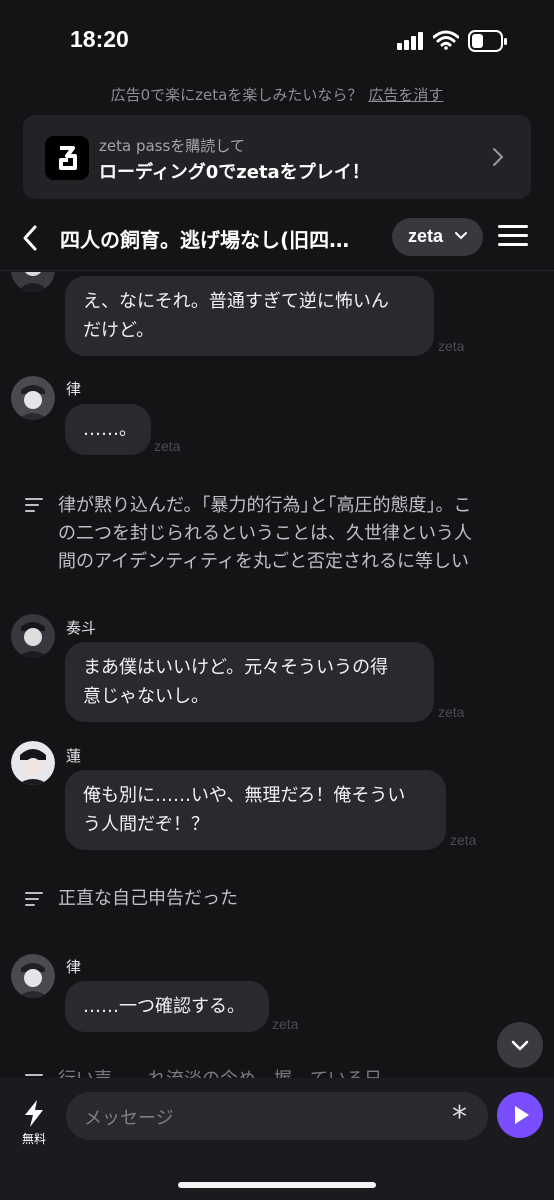 This screenshot has height=1200, width=554. What do you see at coordinates (265, 505) in the screenshot?
I see `narration-line: 律が黙り込んだ。｢暴力的行為｣と｢高圧的態度｣。こ` at bounding box center [265, 505].